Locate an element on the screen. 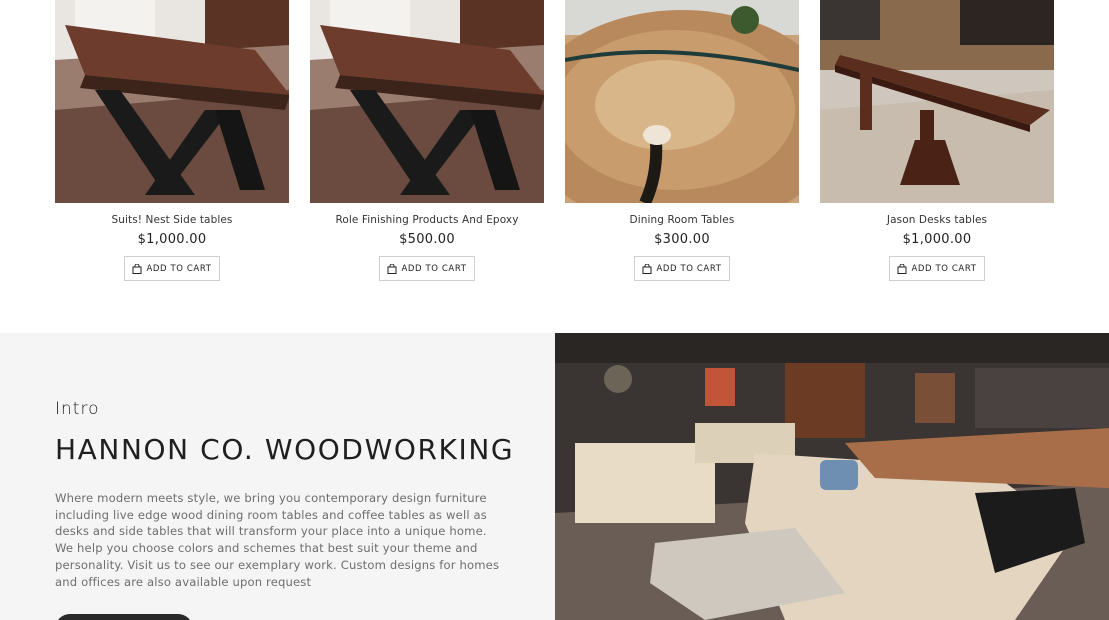  intro-title: HANNON CO. WOODWORKING is located at coordinates (285, 449).